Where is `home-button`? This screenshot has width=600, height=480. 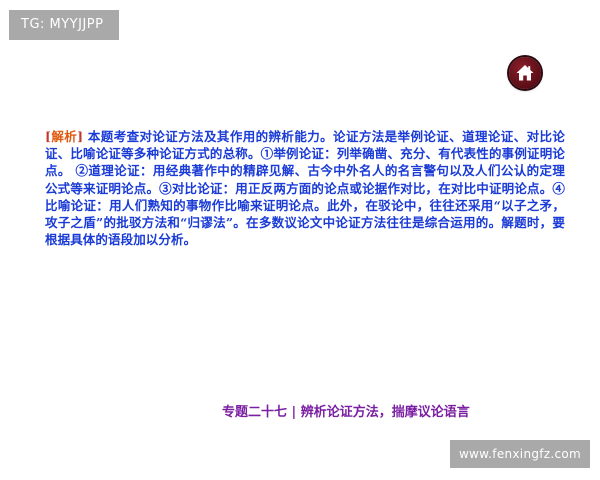
home-button is located at coordinates (525, 73).